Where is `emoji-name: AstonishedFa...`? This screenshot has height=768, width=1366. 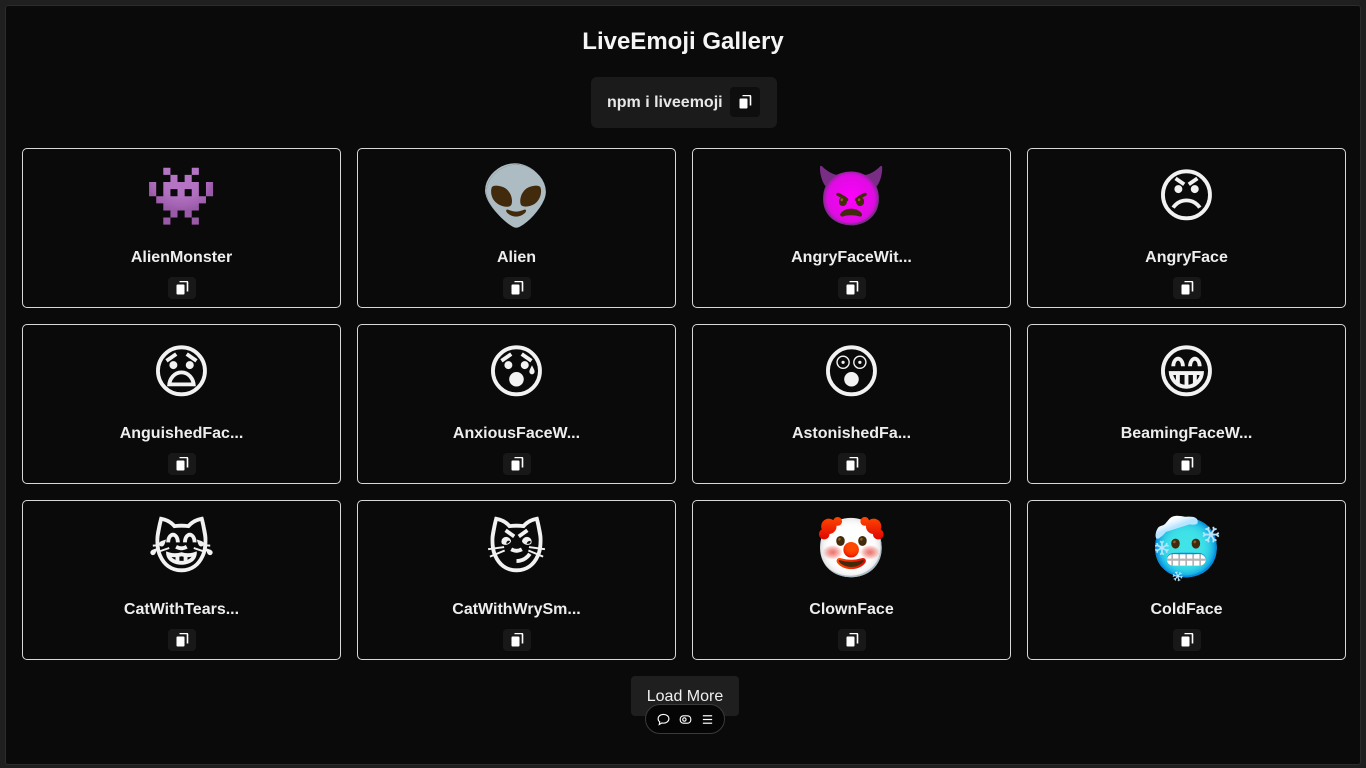
emoji-name: AstonishedFa... is located at coordinates (851, 433).